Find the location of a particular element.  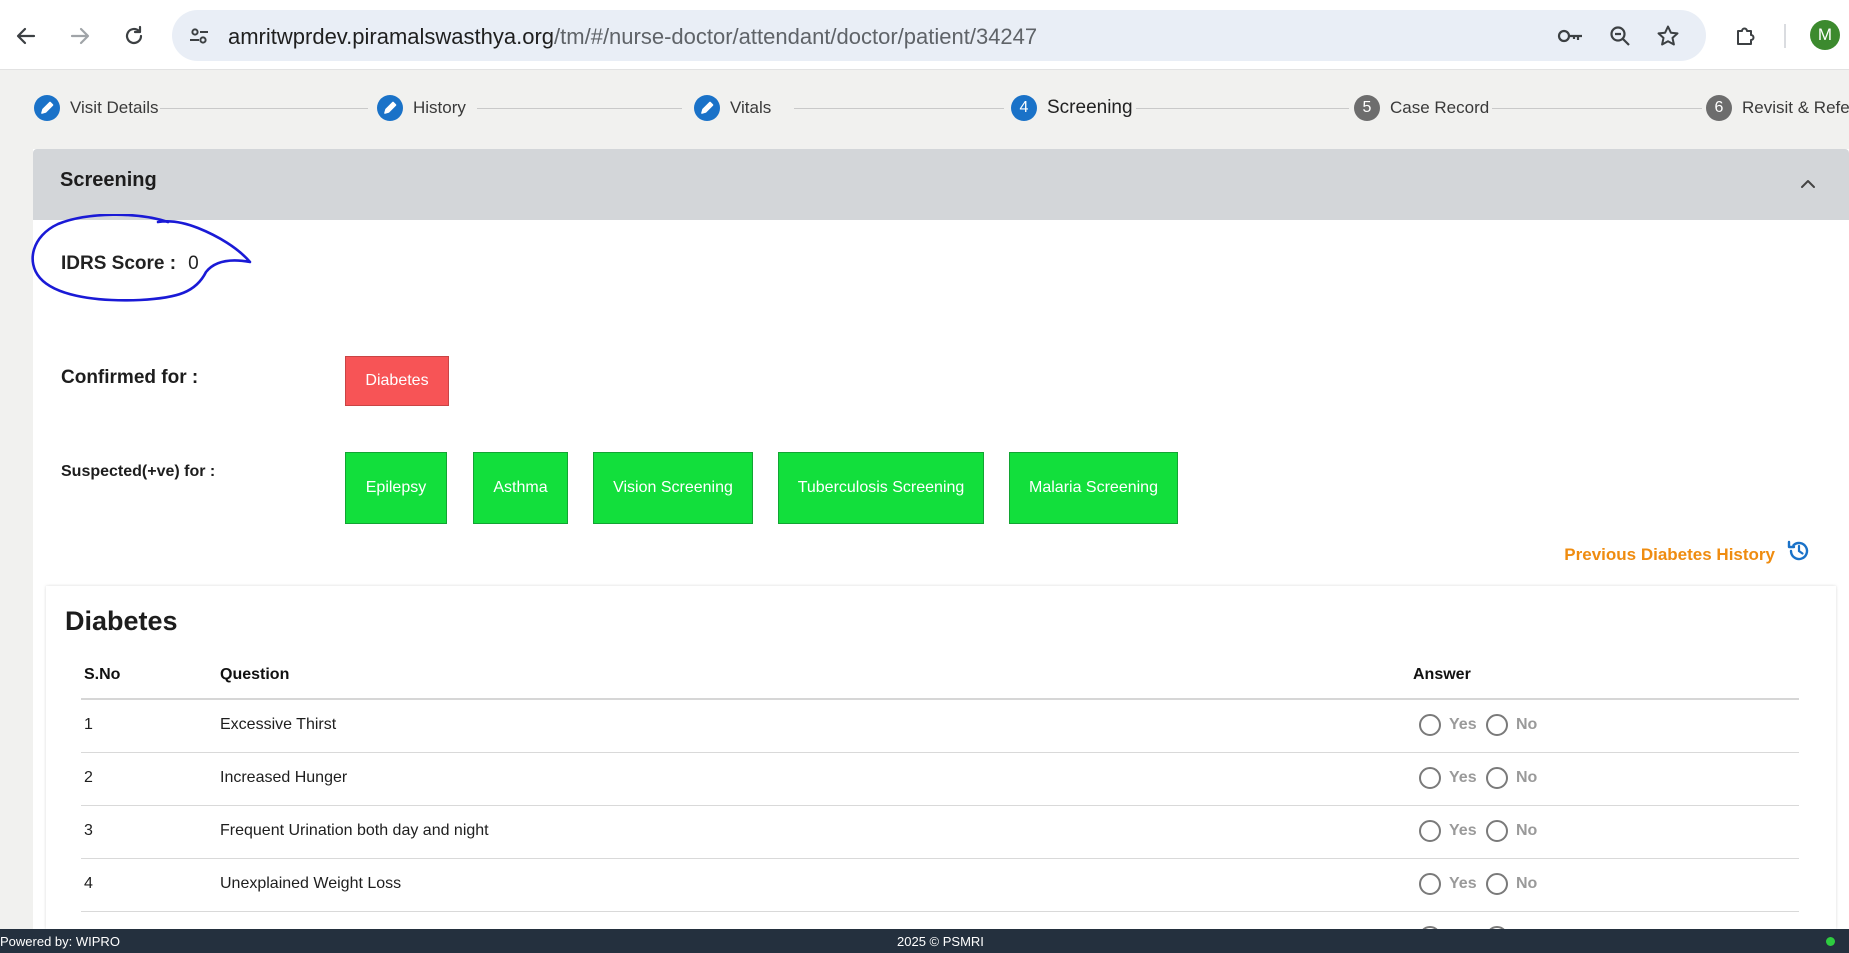

row-sno: 1 is located at coordinates (88, 724).